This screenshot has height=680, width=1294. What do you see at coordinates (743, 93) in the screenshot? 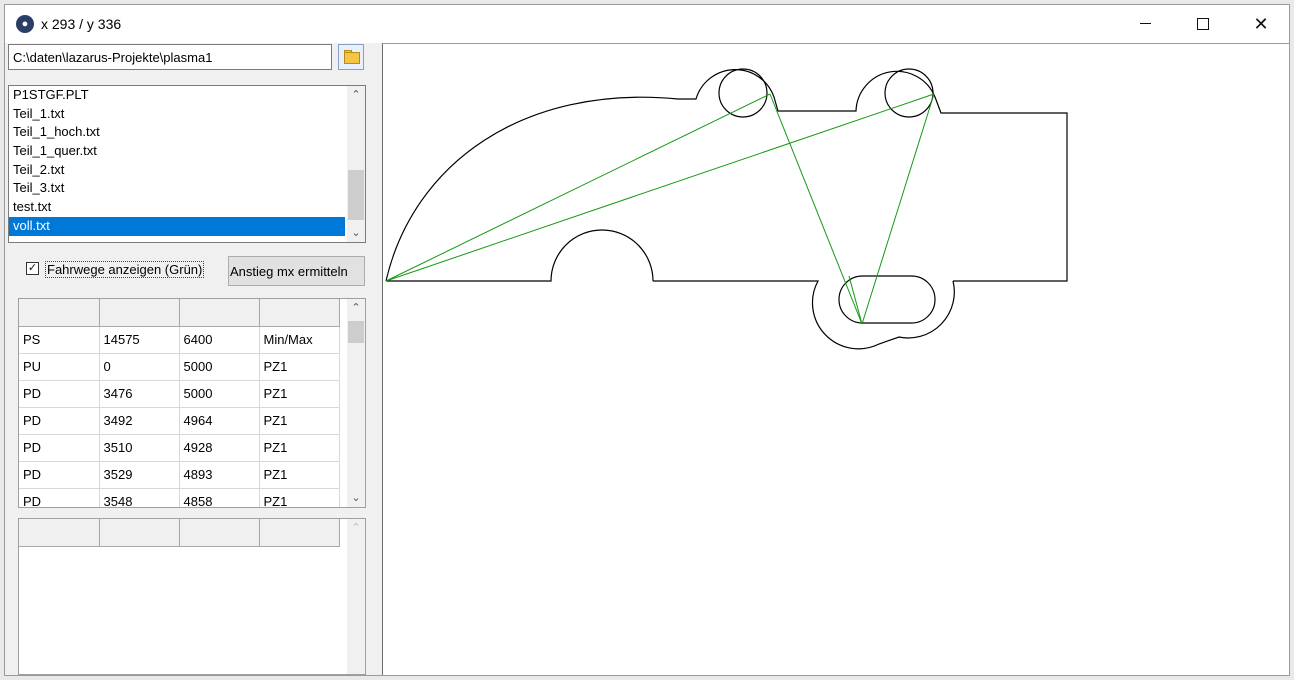
I see `hole-left` at bounding box center [743, 93].